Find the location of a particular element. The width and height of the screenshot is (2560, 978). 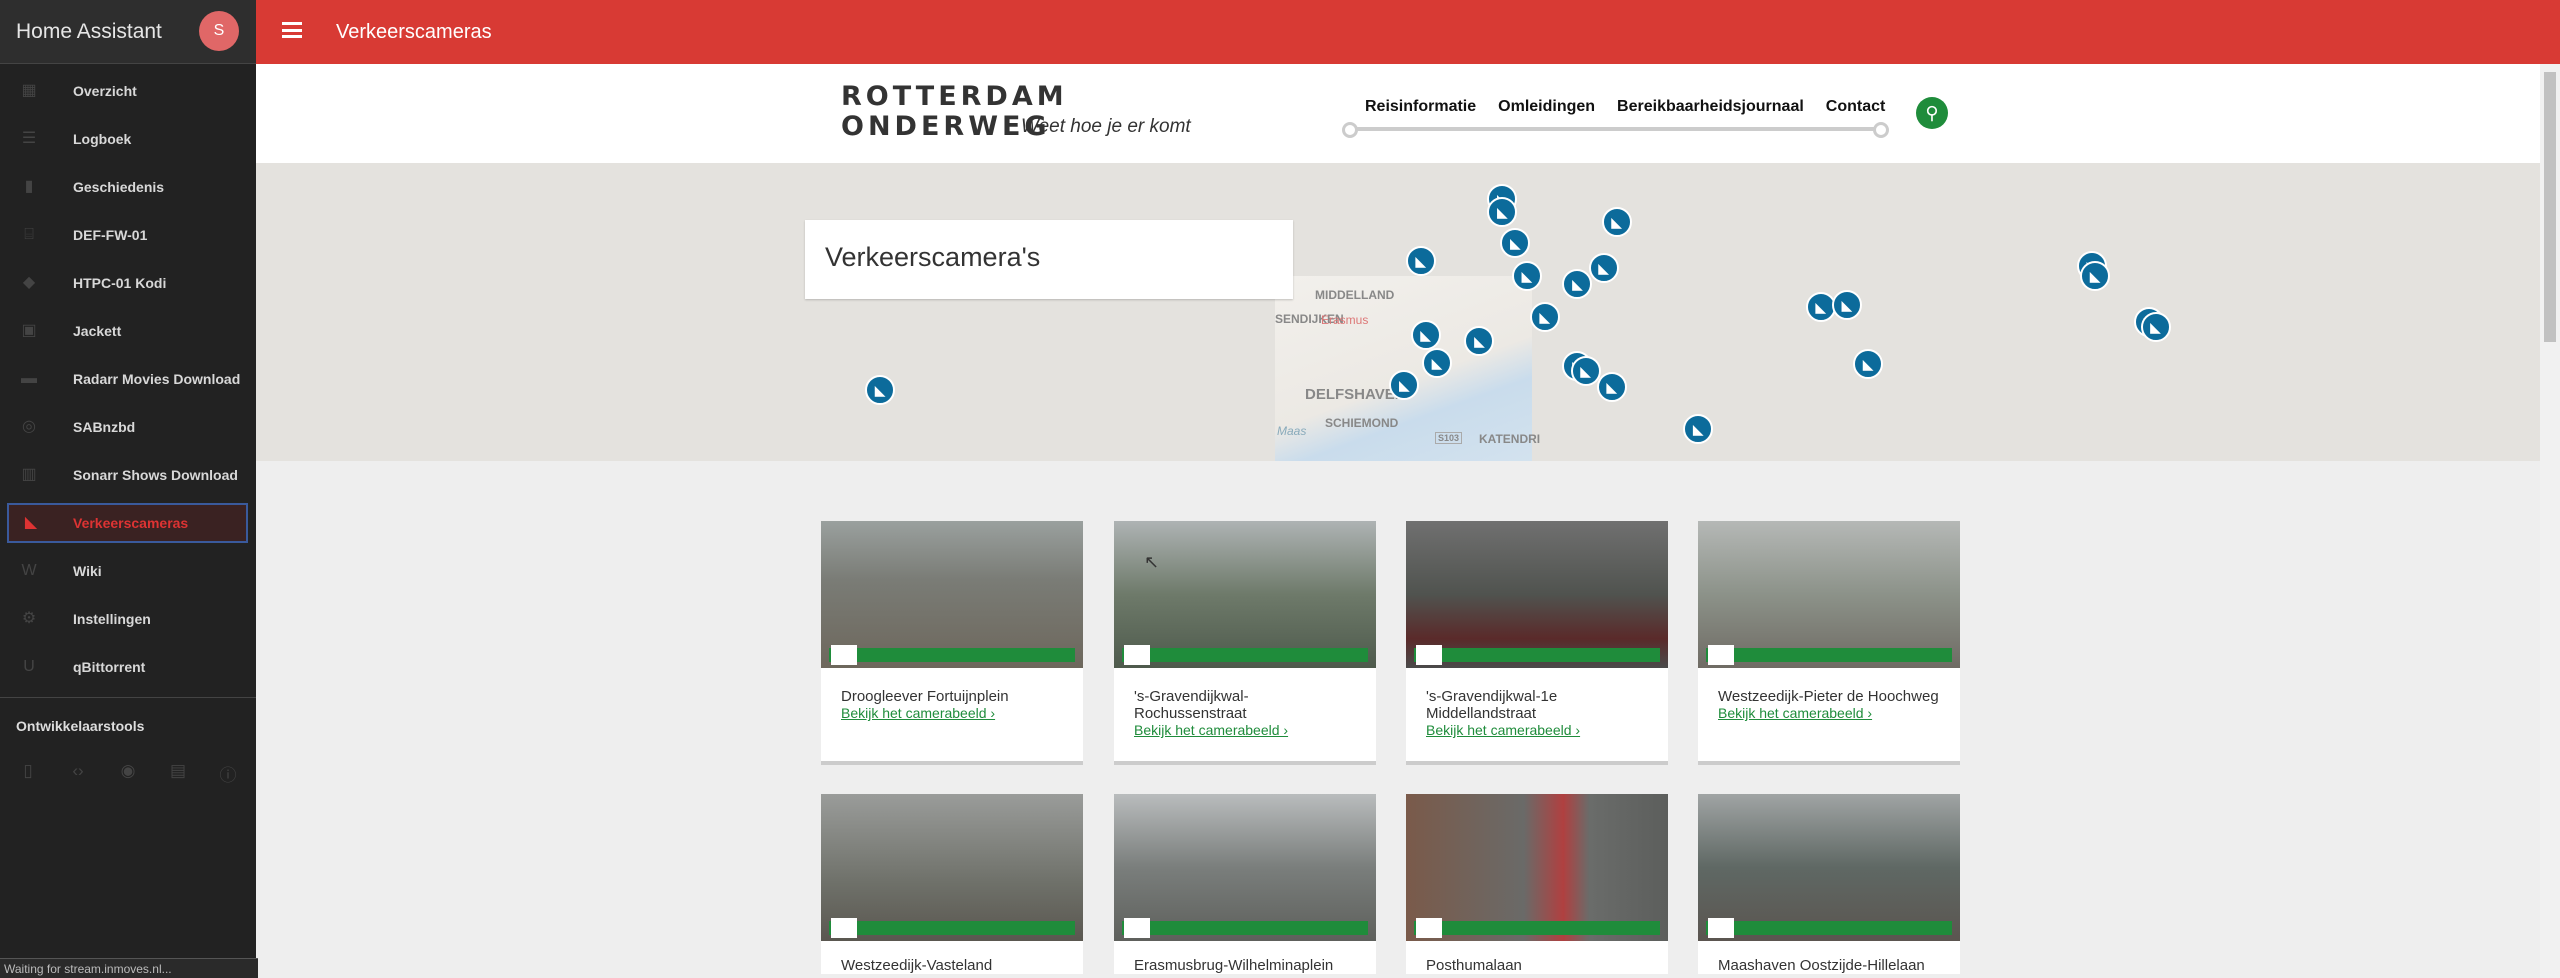

gear-icon: ⚙ is located at coordinates (29, 618).